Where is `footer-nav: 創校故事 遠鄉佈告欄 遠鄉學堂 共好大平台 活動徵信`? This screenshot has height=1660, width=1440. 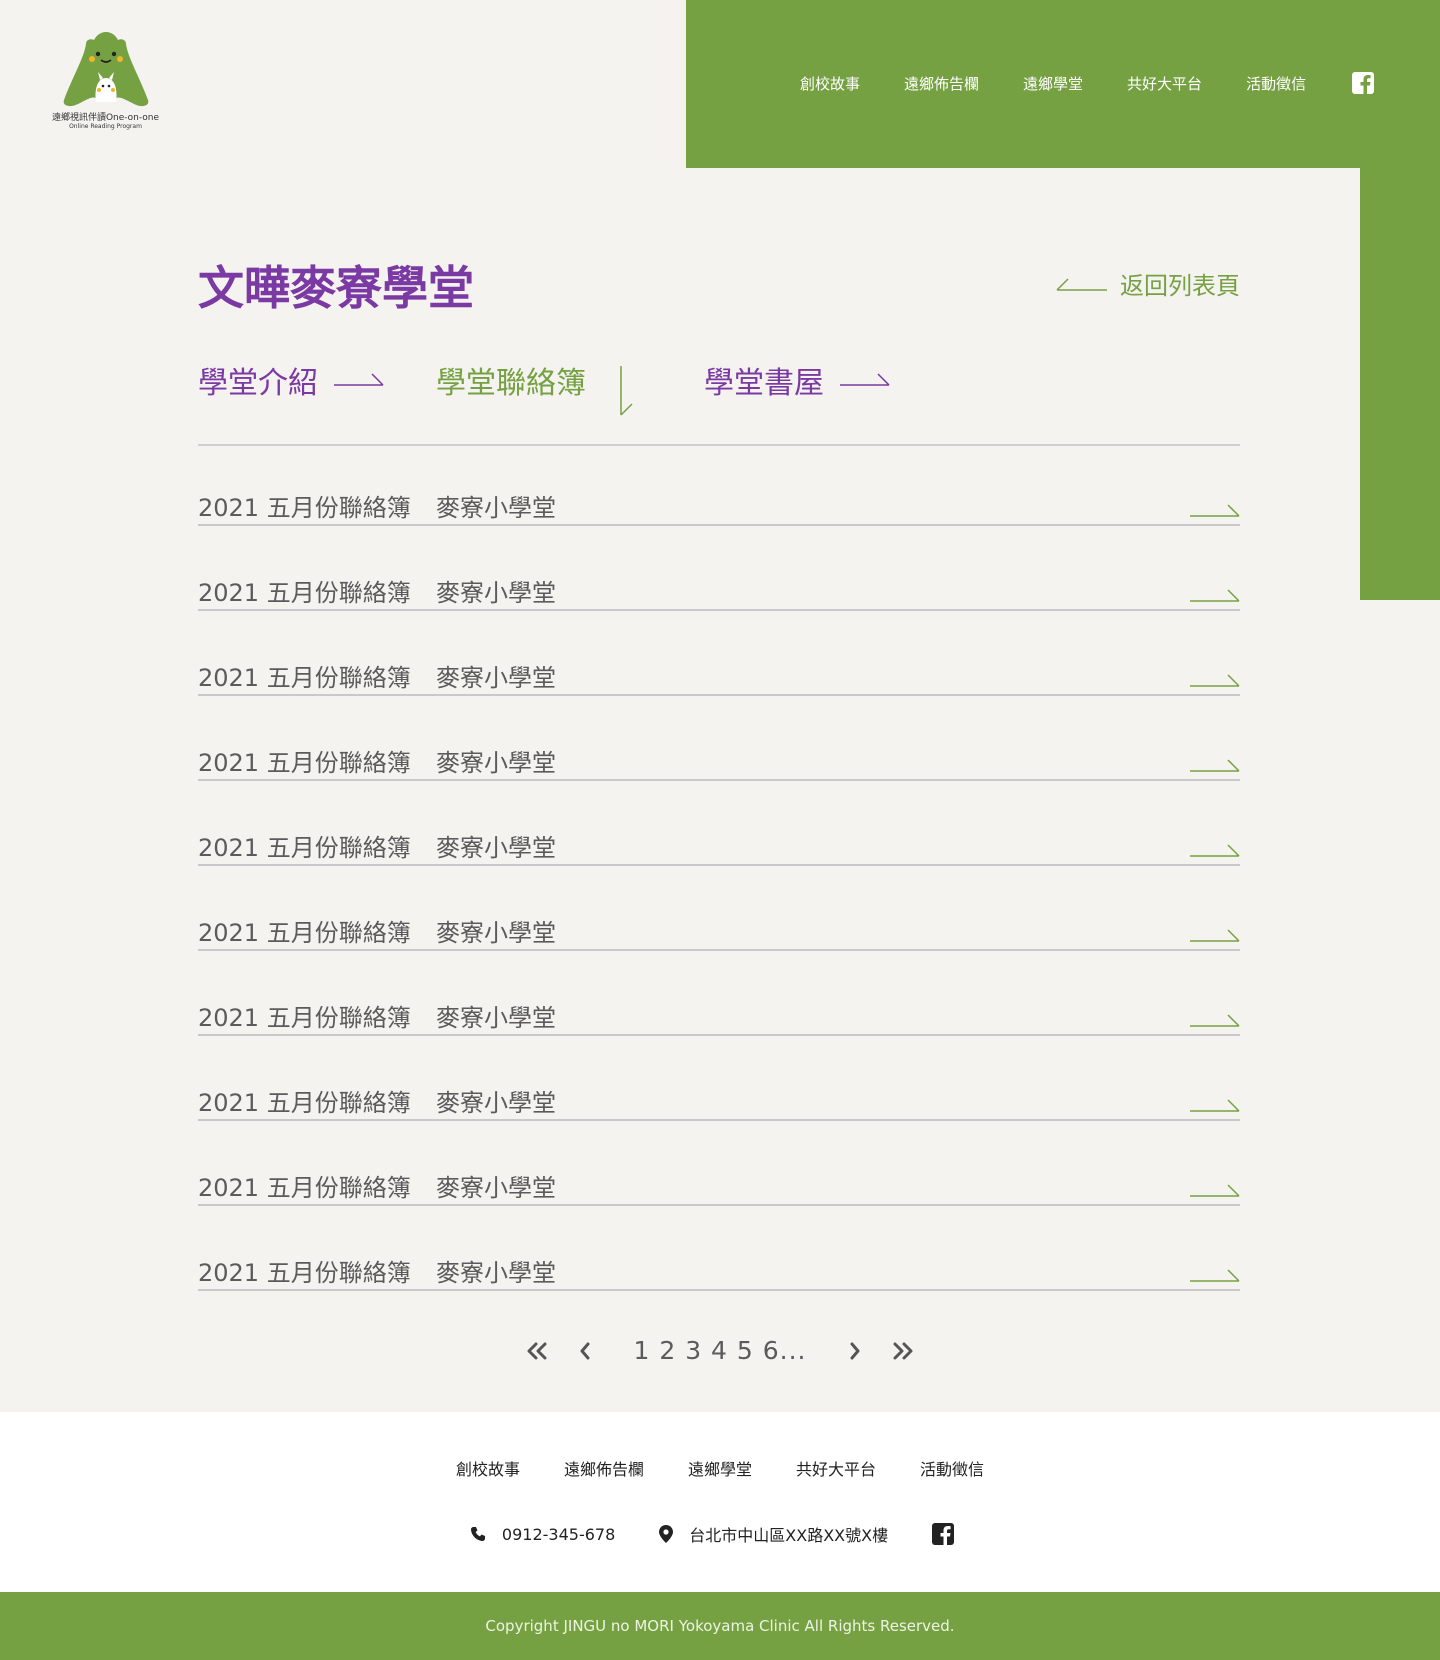
footer-nav: 創校故事 遠鄉佈告欄 遠鄉學堂 共好大平台 活動徵信 is located at coordinates (720, 1468).